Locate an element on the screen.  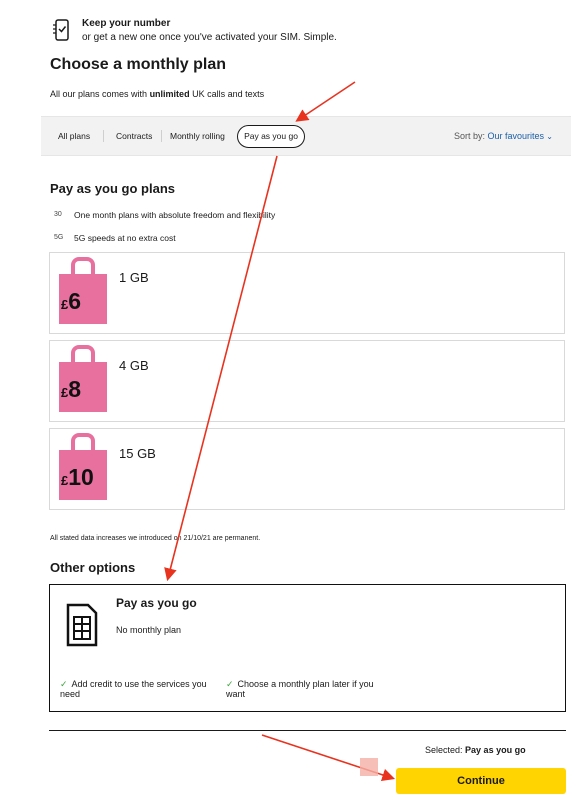
filter-contracts: Contracts is located at coordinates (134, 136).